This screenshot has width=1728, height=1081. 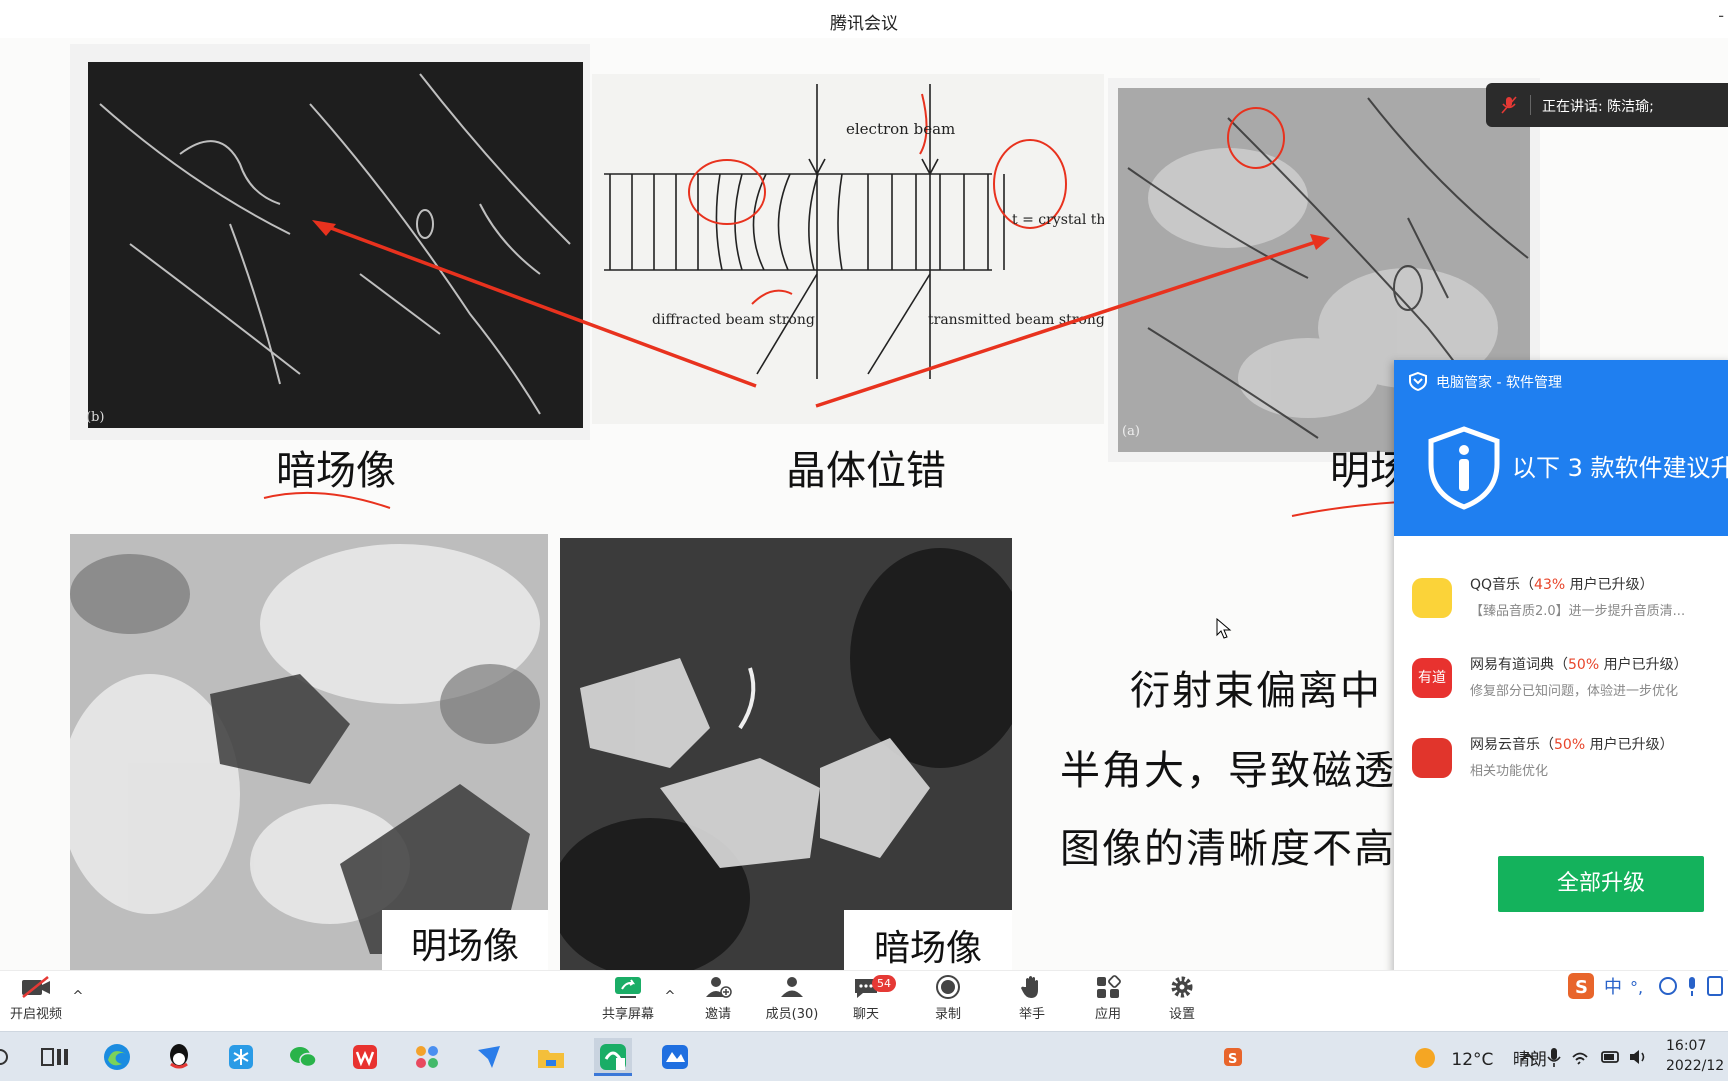 What do you see at coordinates (1561, 683) in the screenshot?
I see `app-row-youdao: 有道 网易有道词典（50% 用户已升级） 修复部分已知问题，体验进一步优化` at bounding box center [1561, 683].